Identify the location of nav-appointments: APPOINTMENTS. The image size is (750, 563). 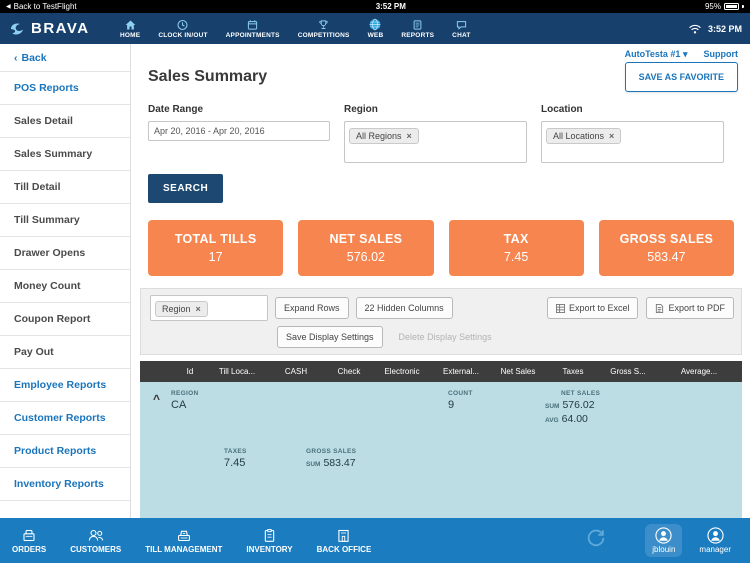
(253, 29).